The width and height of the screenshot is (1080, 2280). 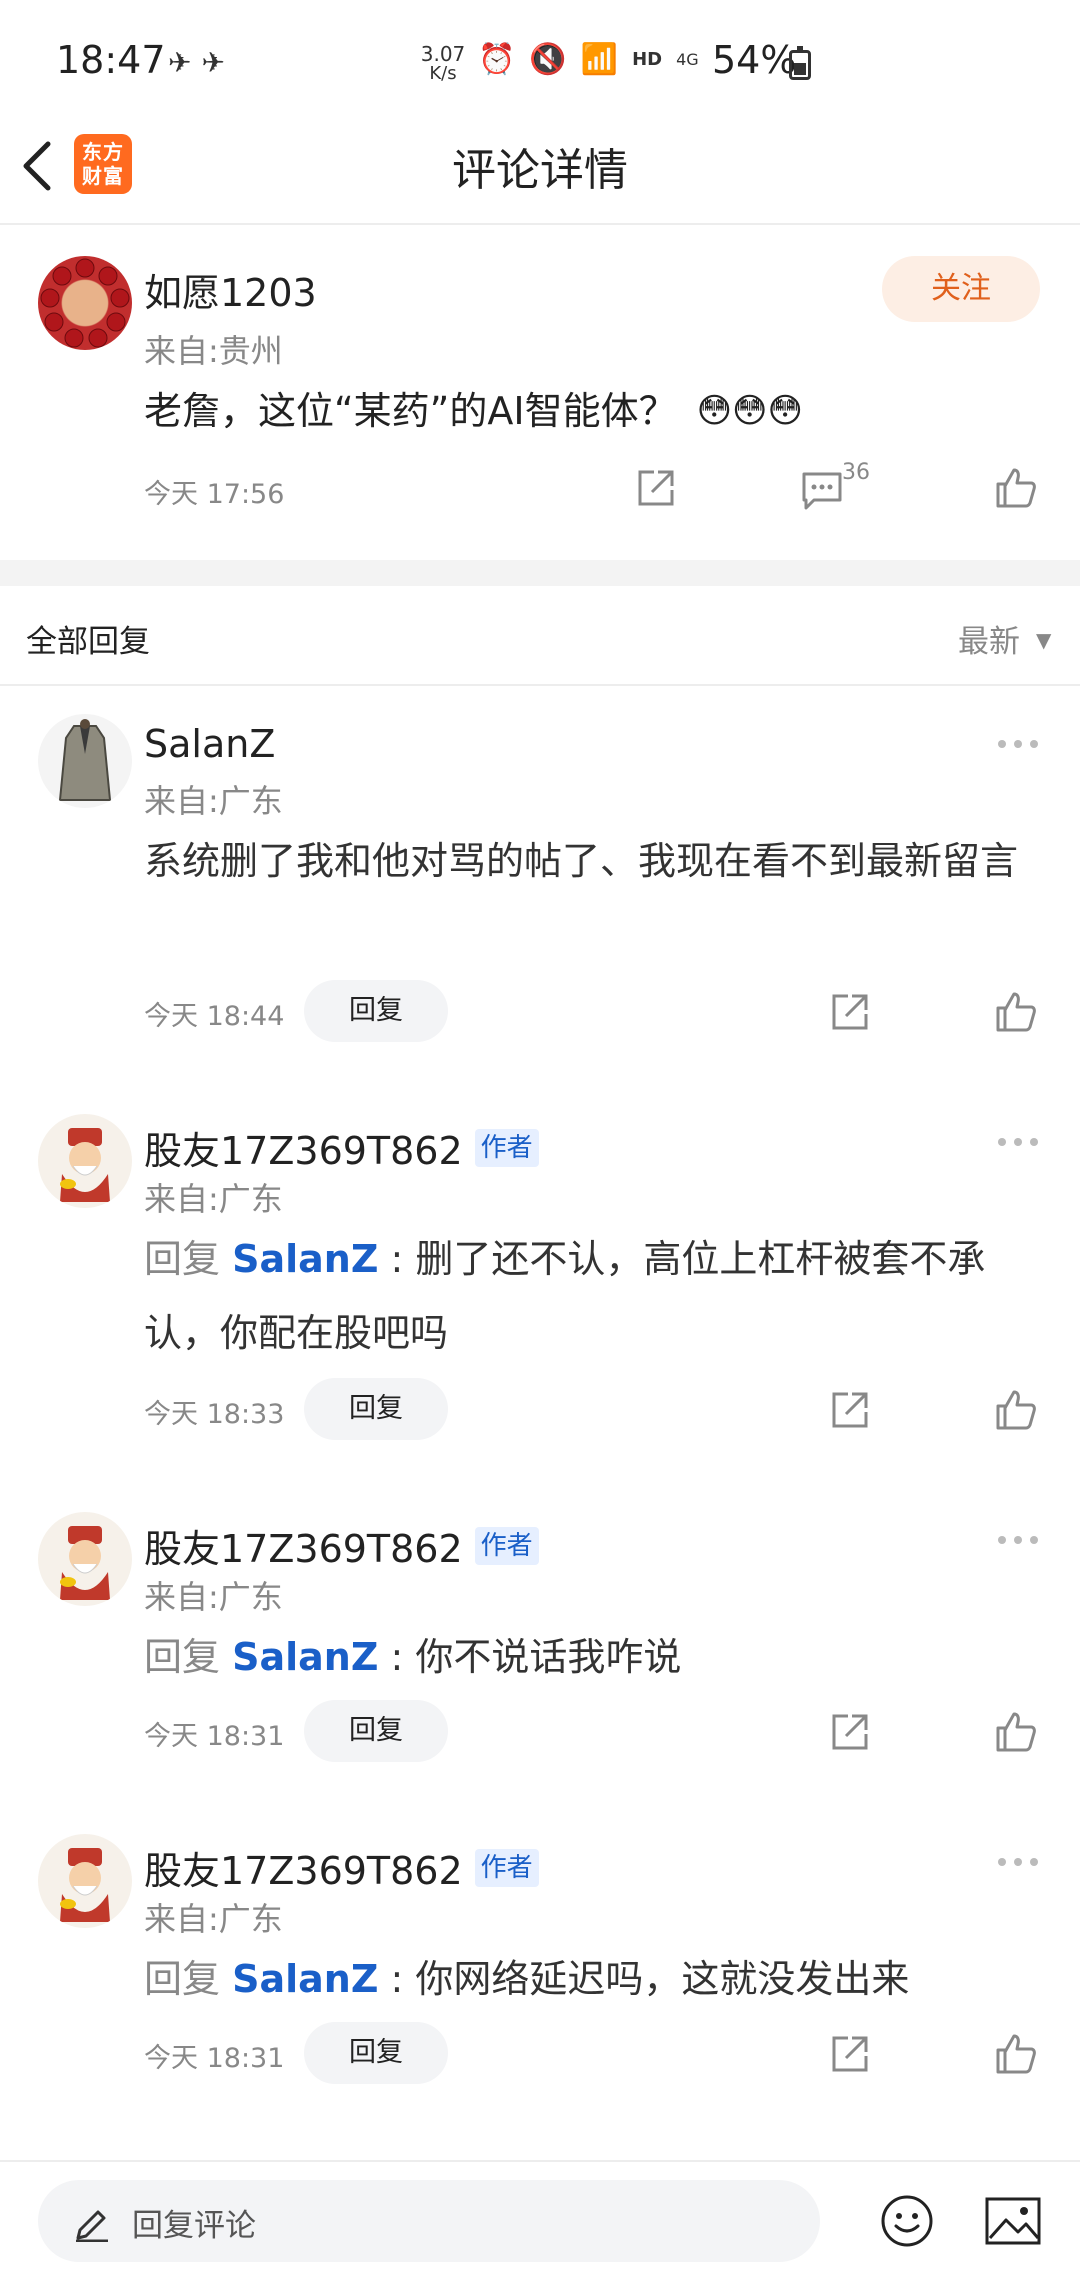 I want to click on mute-icon: 🔇, so click(x=548, y=59).